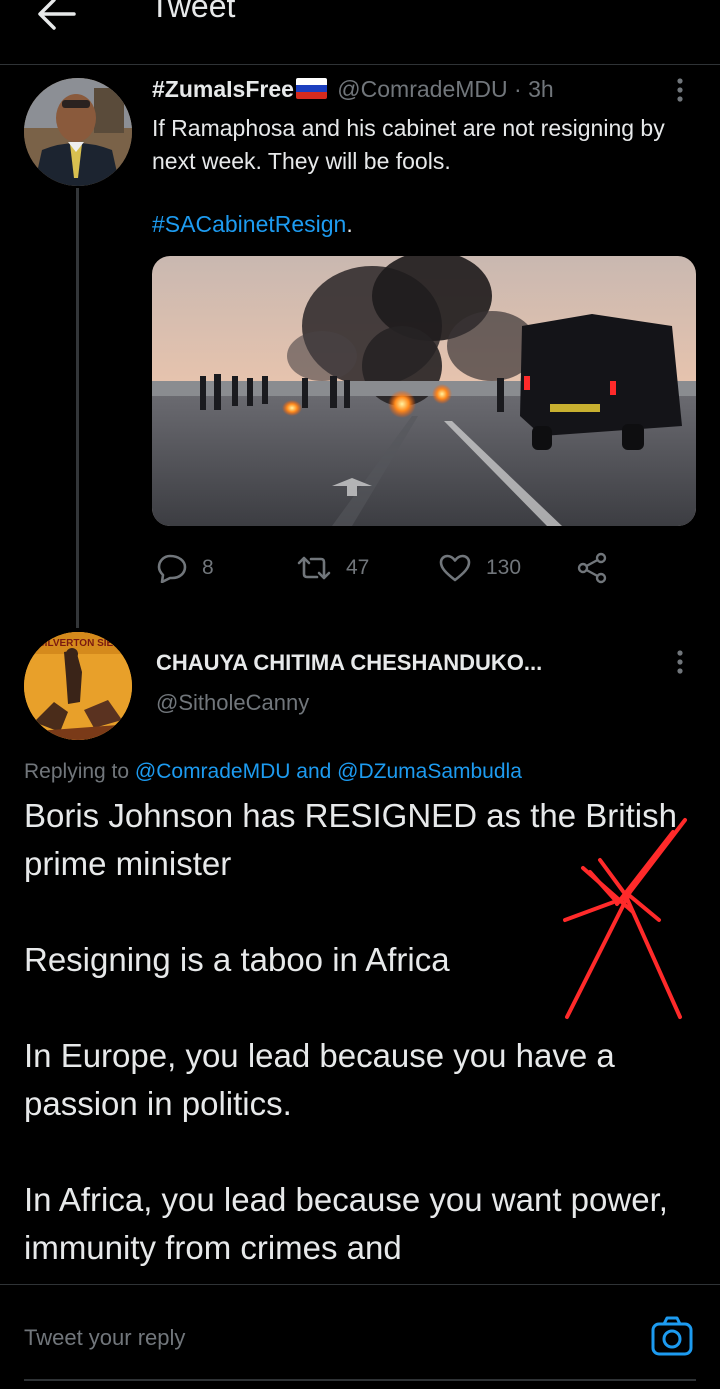  What do you see at coordinates (360, 32) in the screenshot?
I see `top-bar: Tweet` at bounding box center [360, 32].